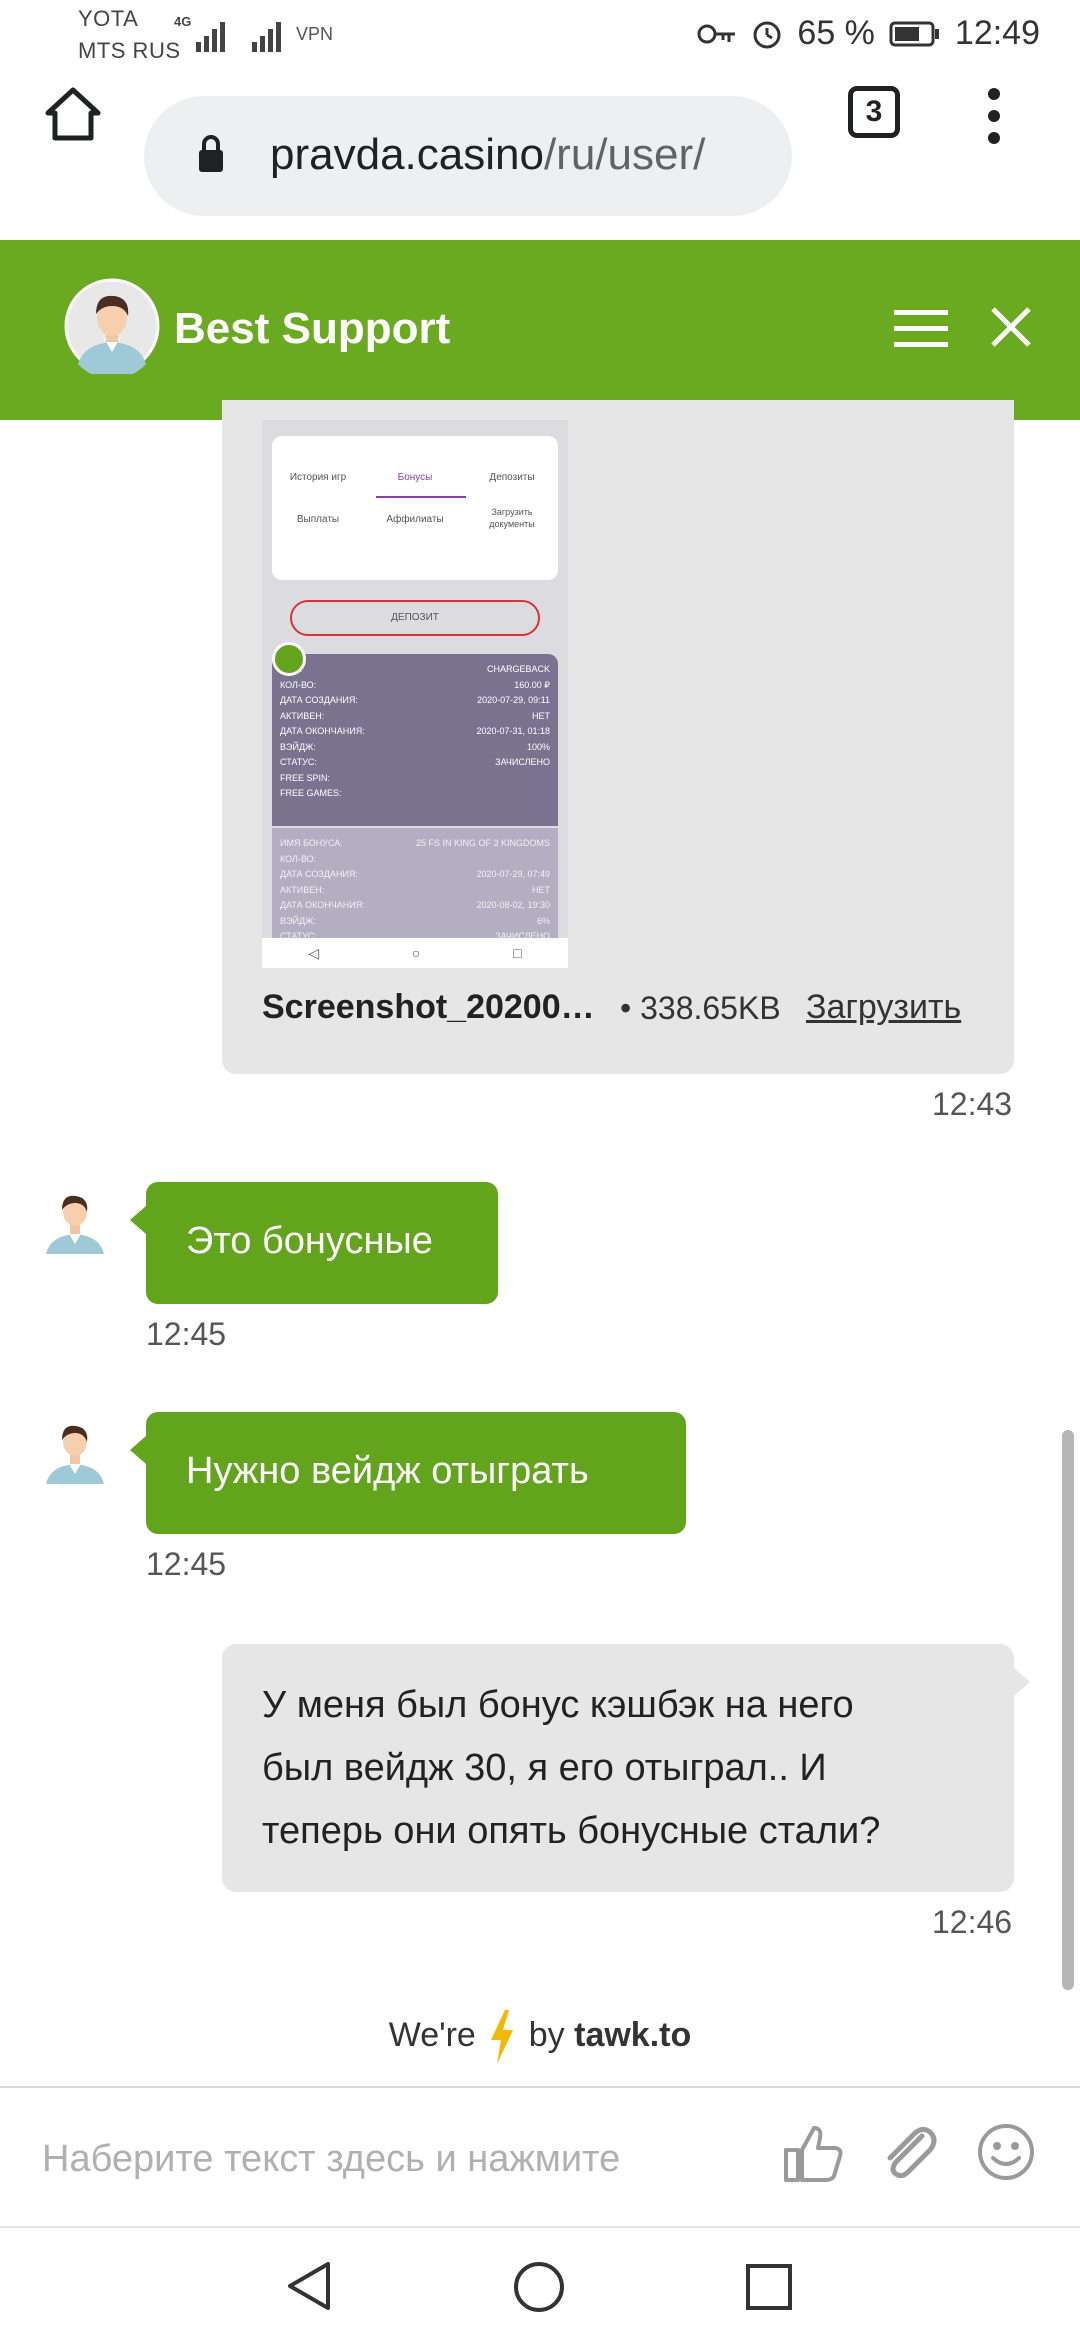 The height and width of the screenshot is (2340, 1080). I want to click on attachment-size: • 338.65KB, so click(700, 1008).